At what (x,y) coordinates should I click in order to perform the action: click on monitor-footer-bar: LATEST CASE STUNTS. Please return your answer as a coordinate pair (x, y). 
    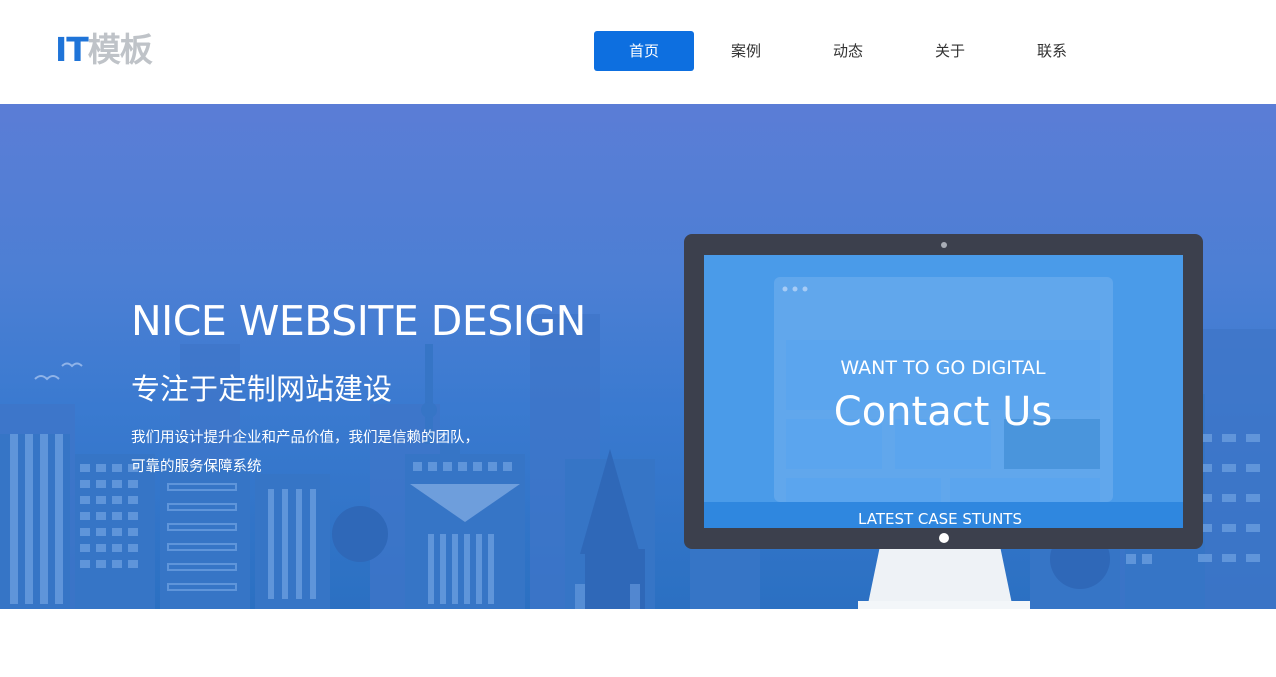
    Looking at the image, I should click on (940, 519).